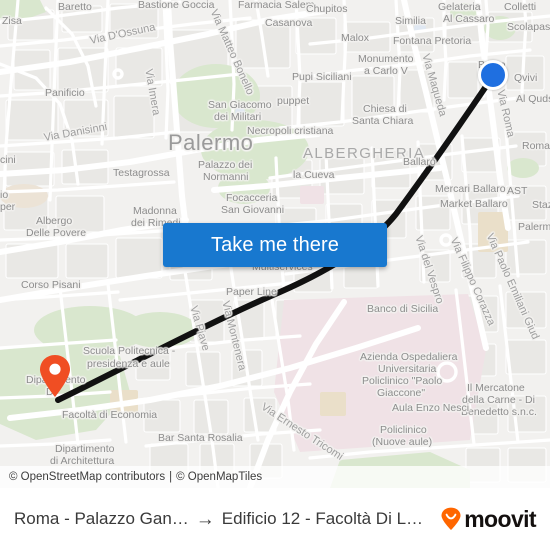 This screenshot has height=550, width=550. I want to click on arrow-right-icon: →, so click(205, 519).